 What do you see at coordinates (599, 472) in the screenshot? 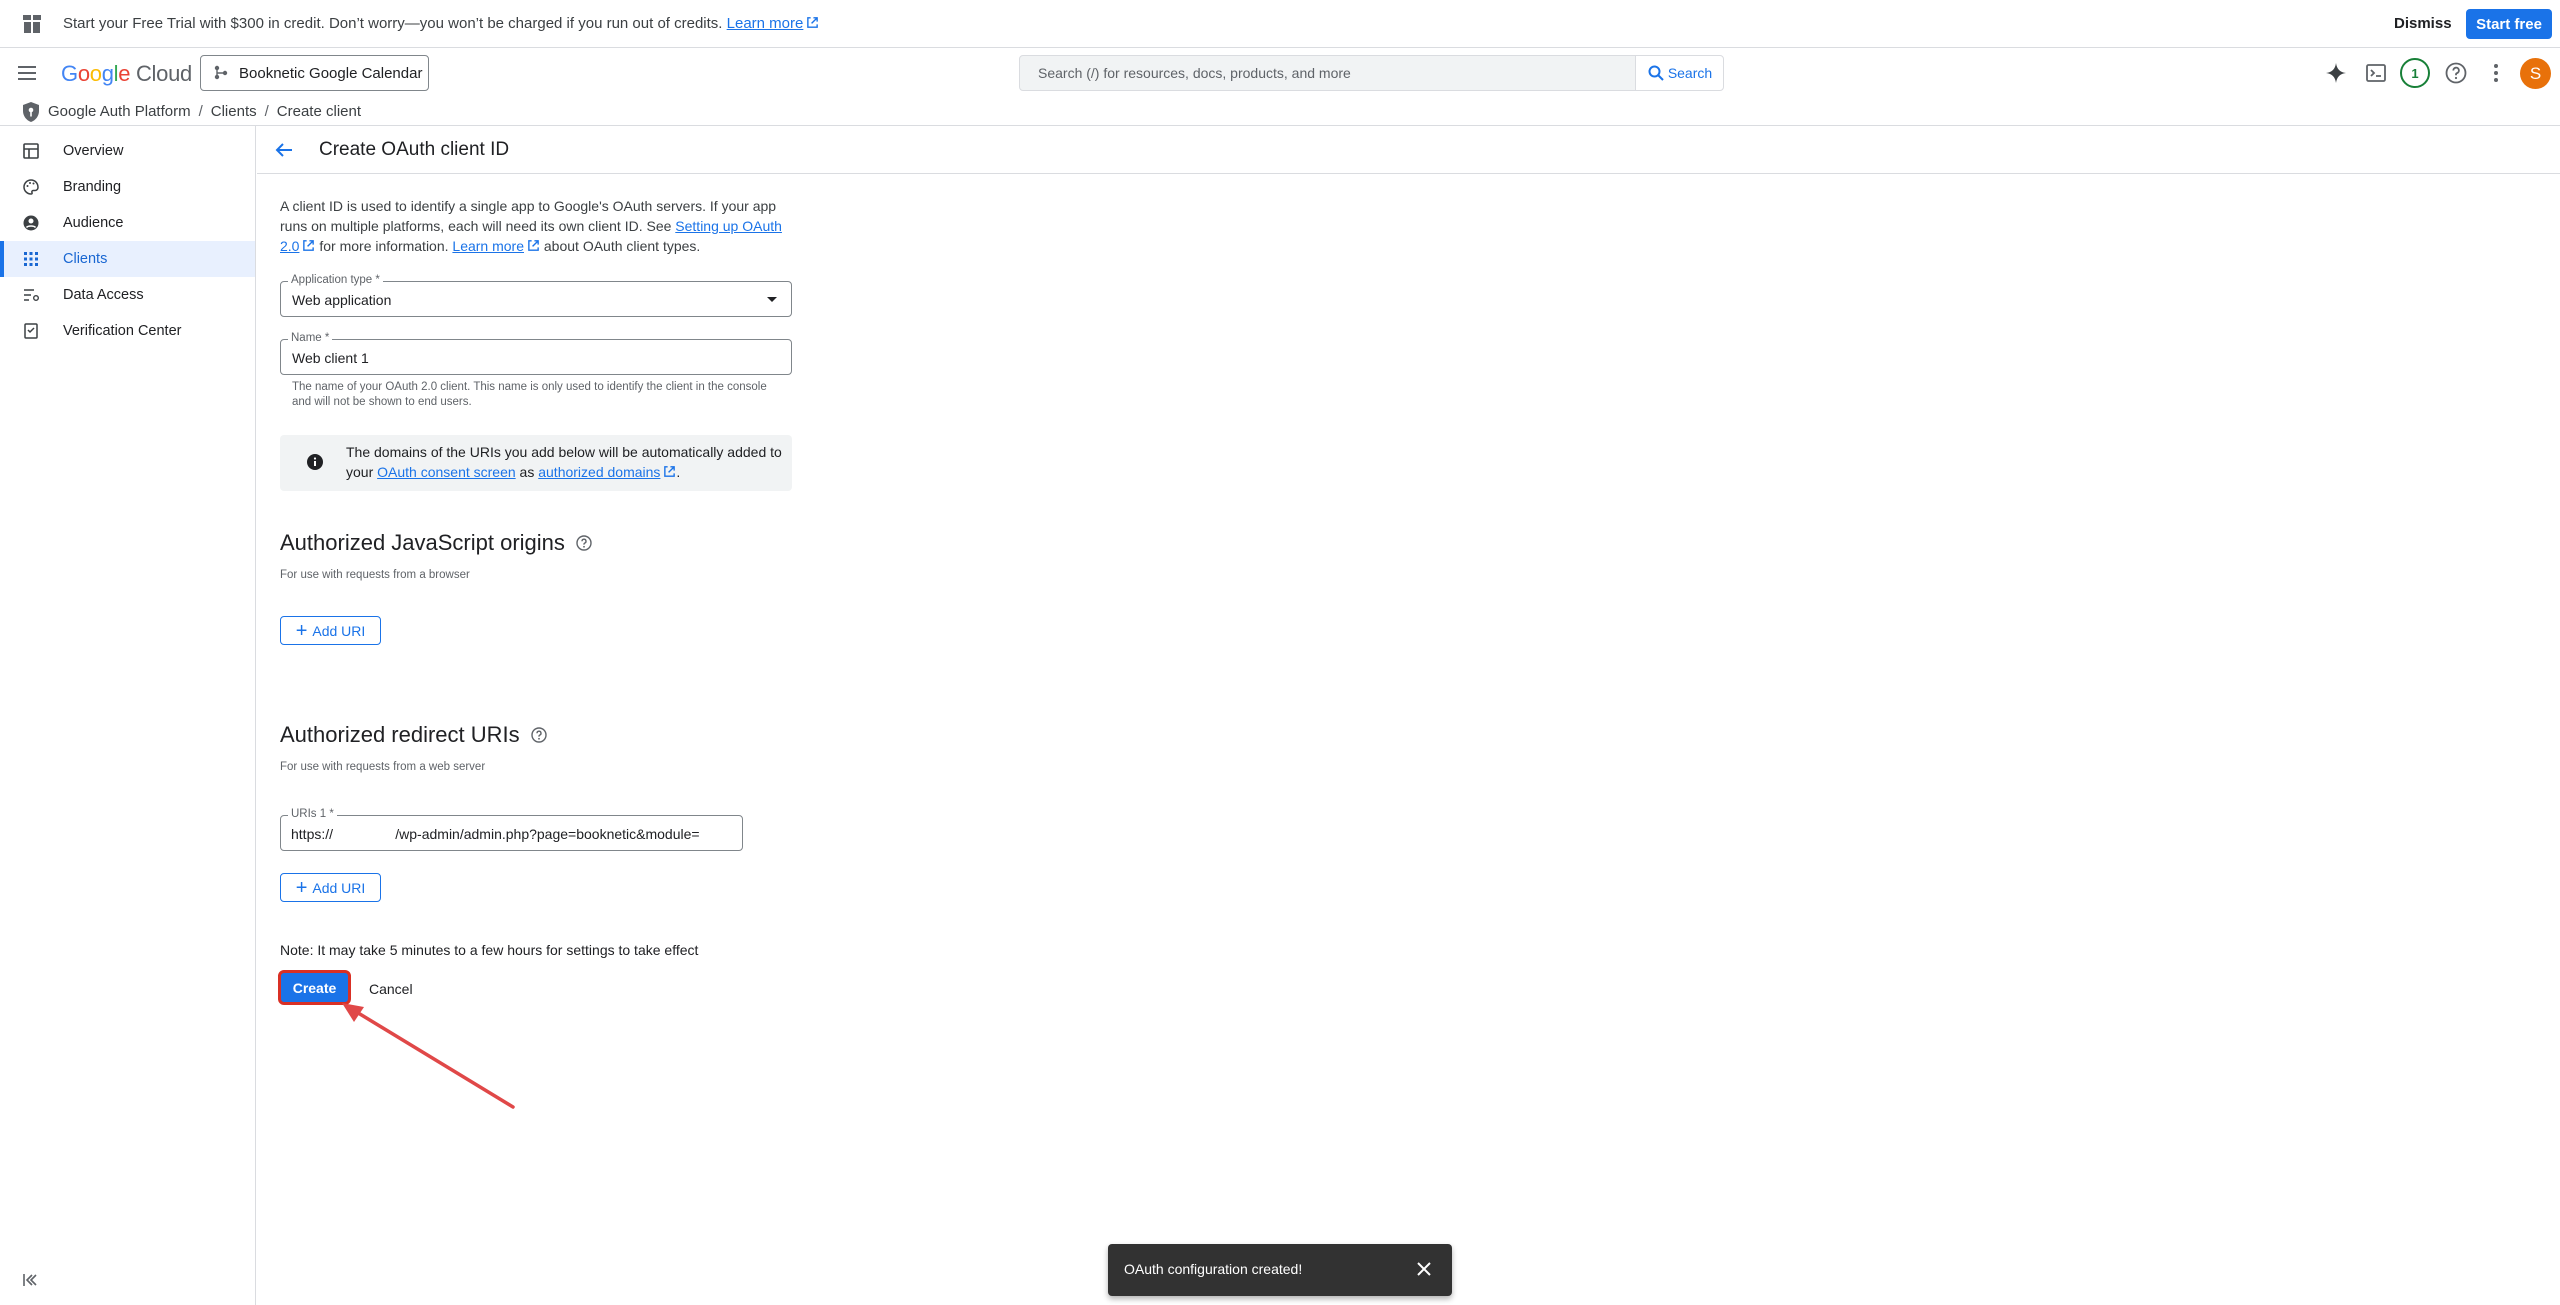
I see `authorized-domains-link: authorized domains` at bounding box center [599, 472].